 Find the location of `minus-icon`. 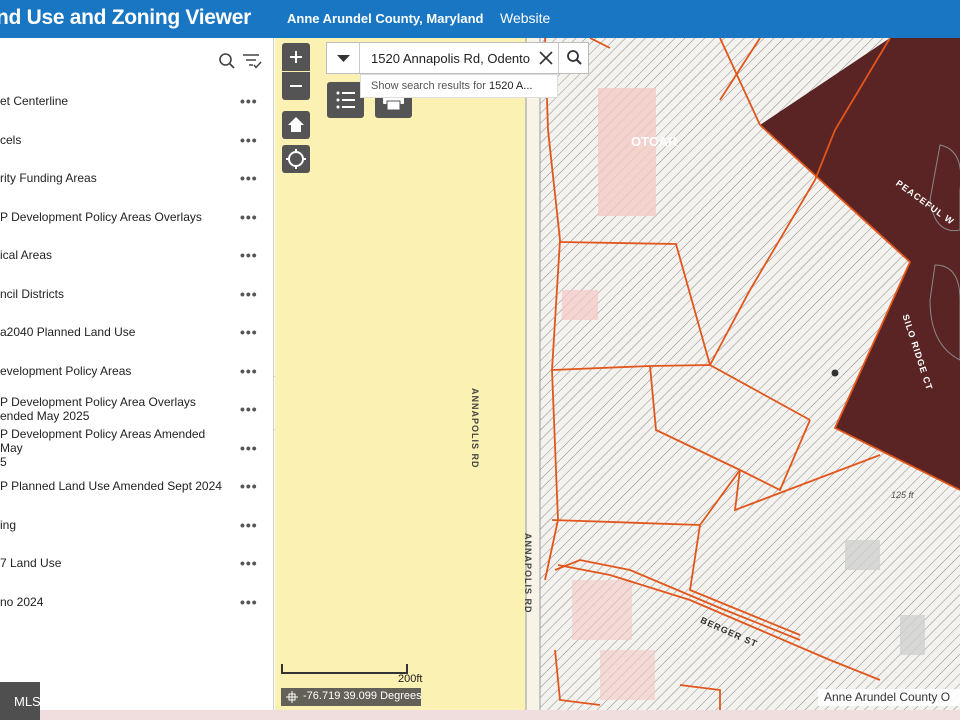

minus-icon is located at coordinates (296, 86).